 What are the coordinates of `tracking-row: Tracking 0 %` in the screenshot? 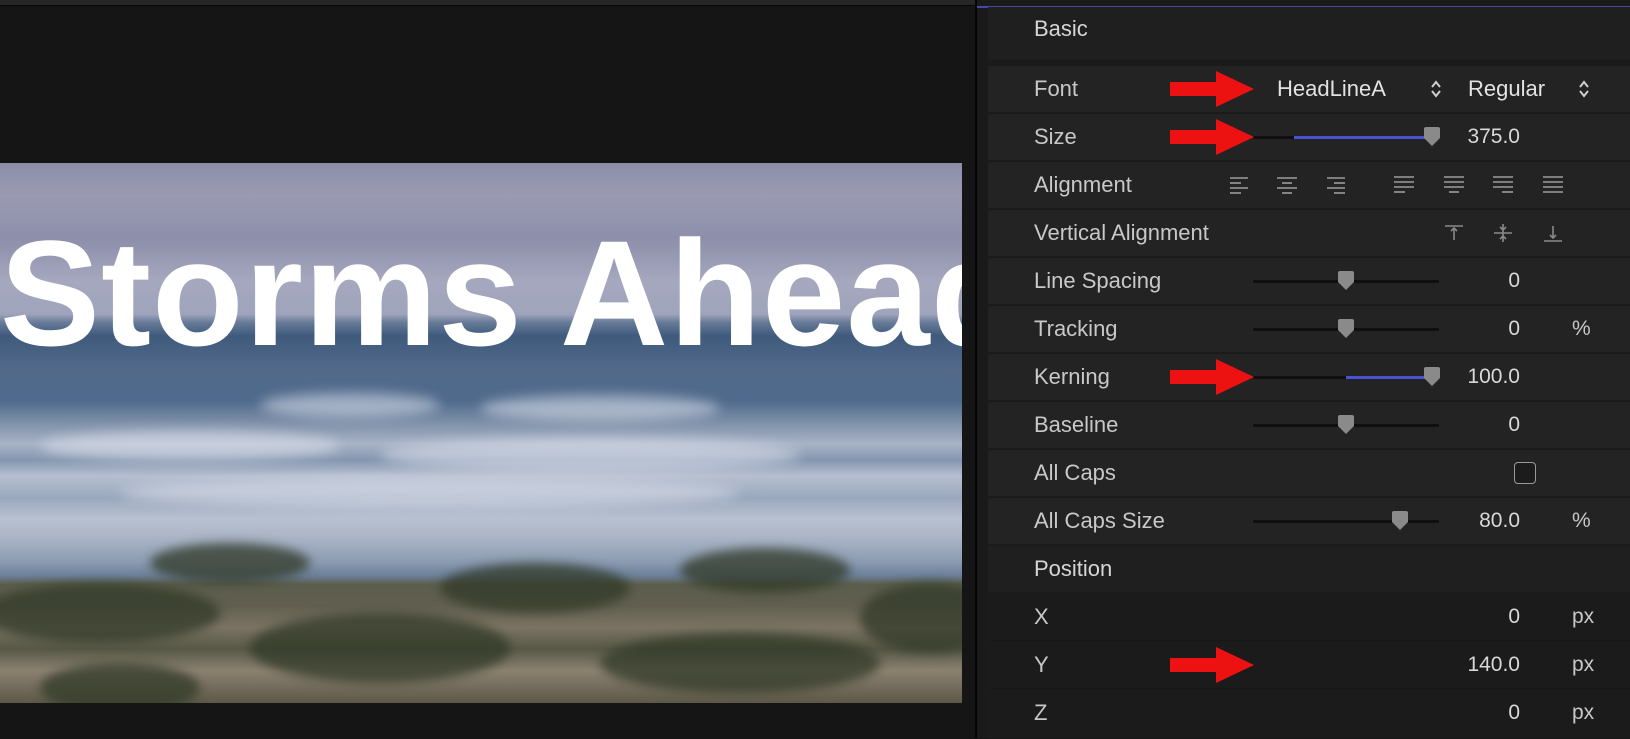 It's located at (1309, 329).